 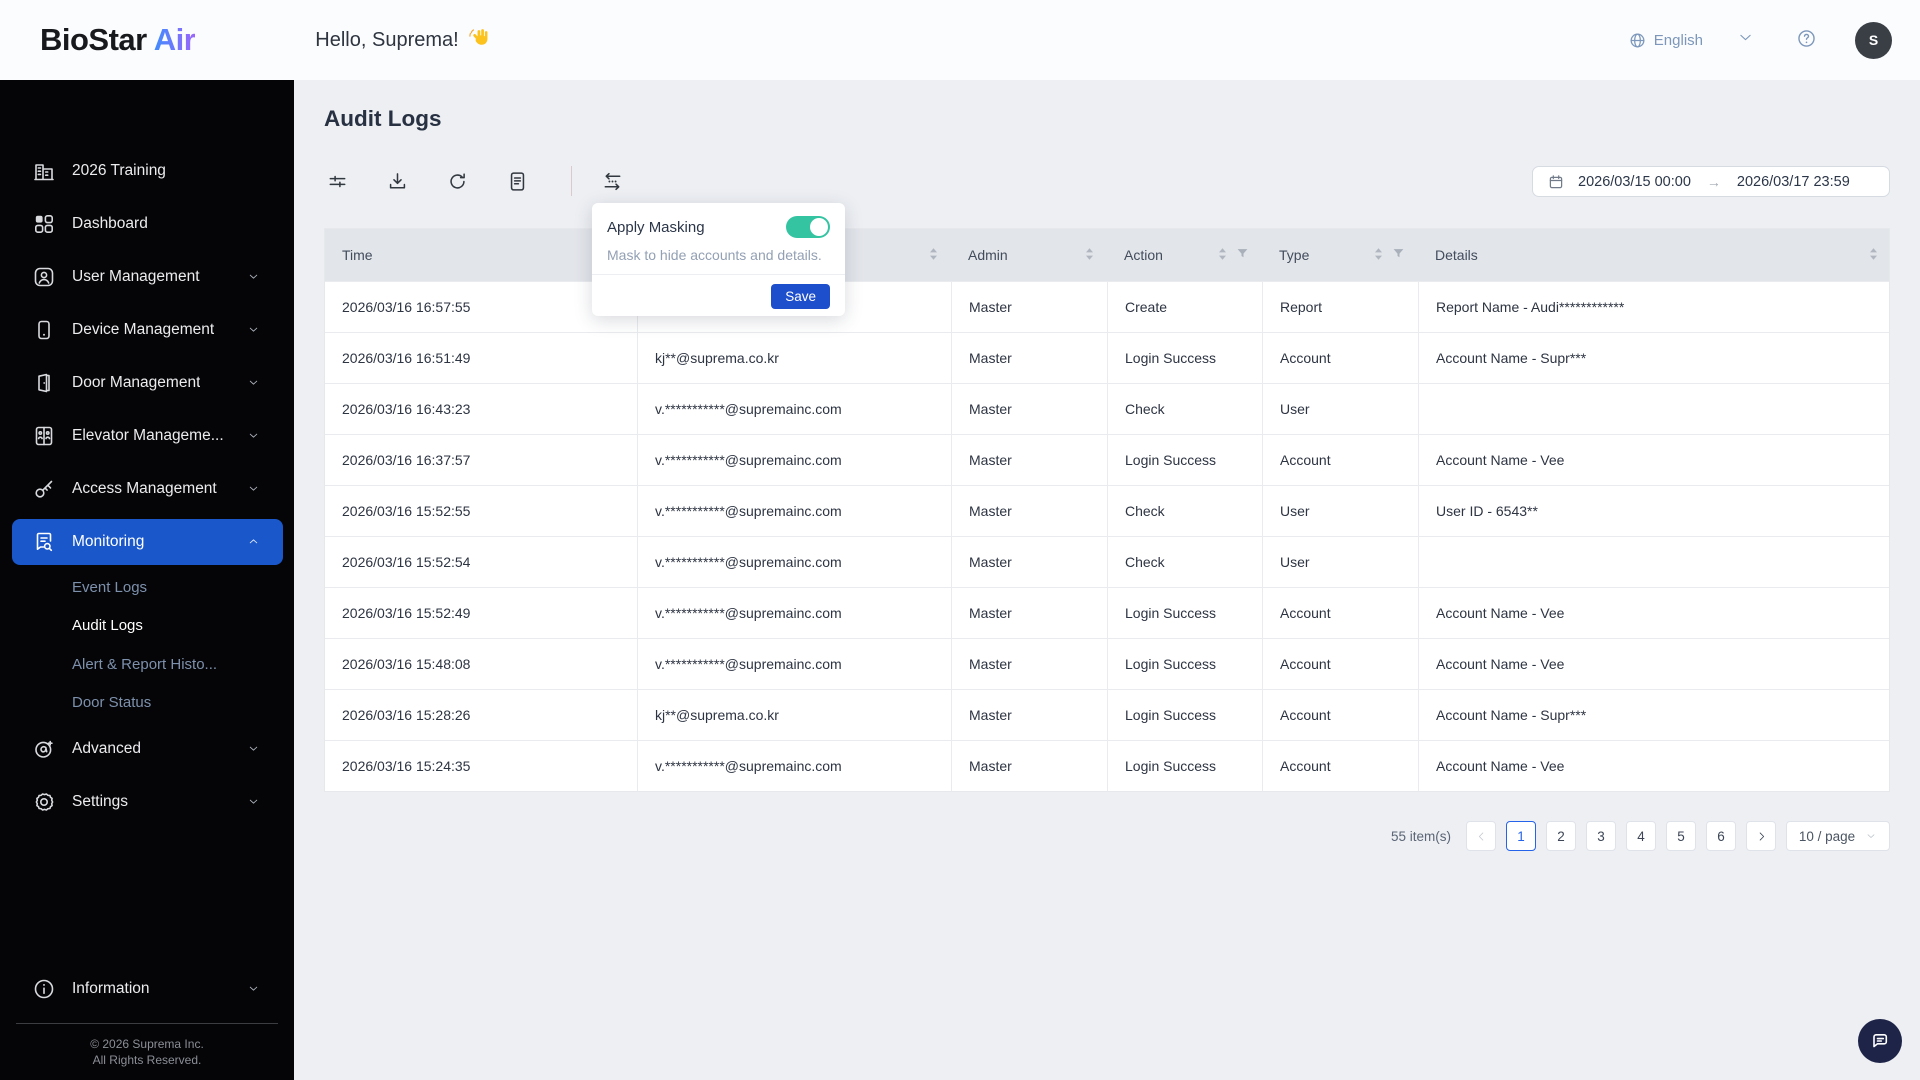 I want to click on column-header-action: Action, so click(x=1184, y=255).